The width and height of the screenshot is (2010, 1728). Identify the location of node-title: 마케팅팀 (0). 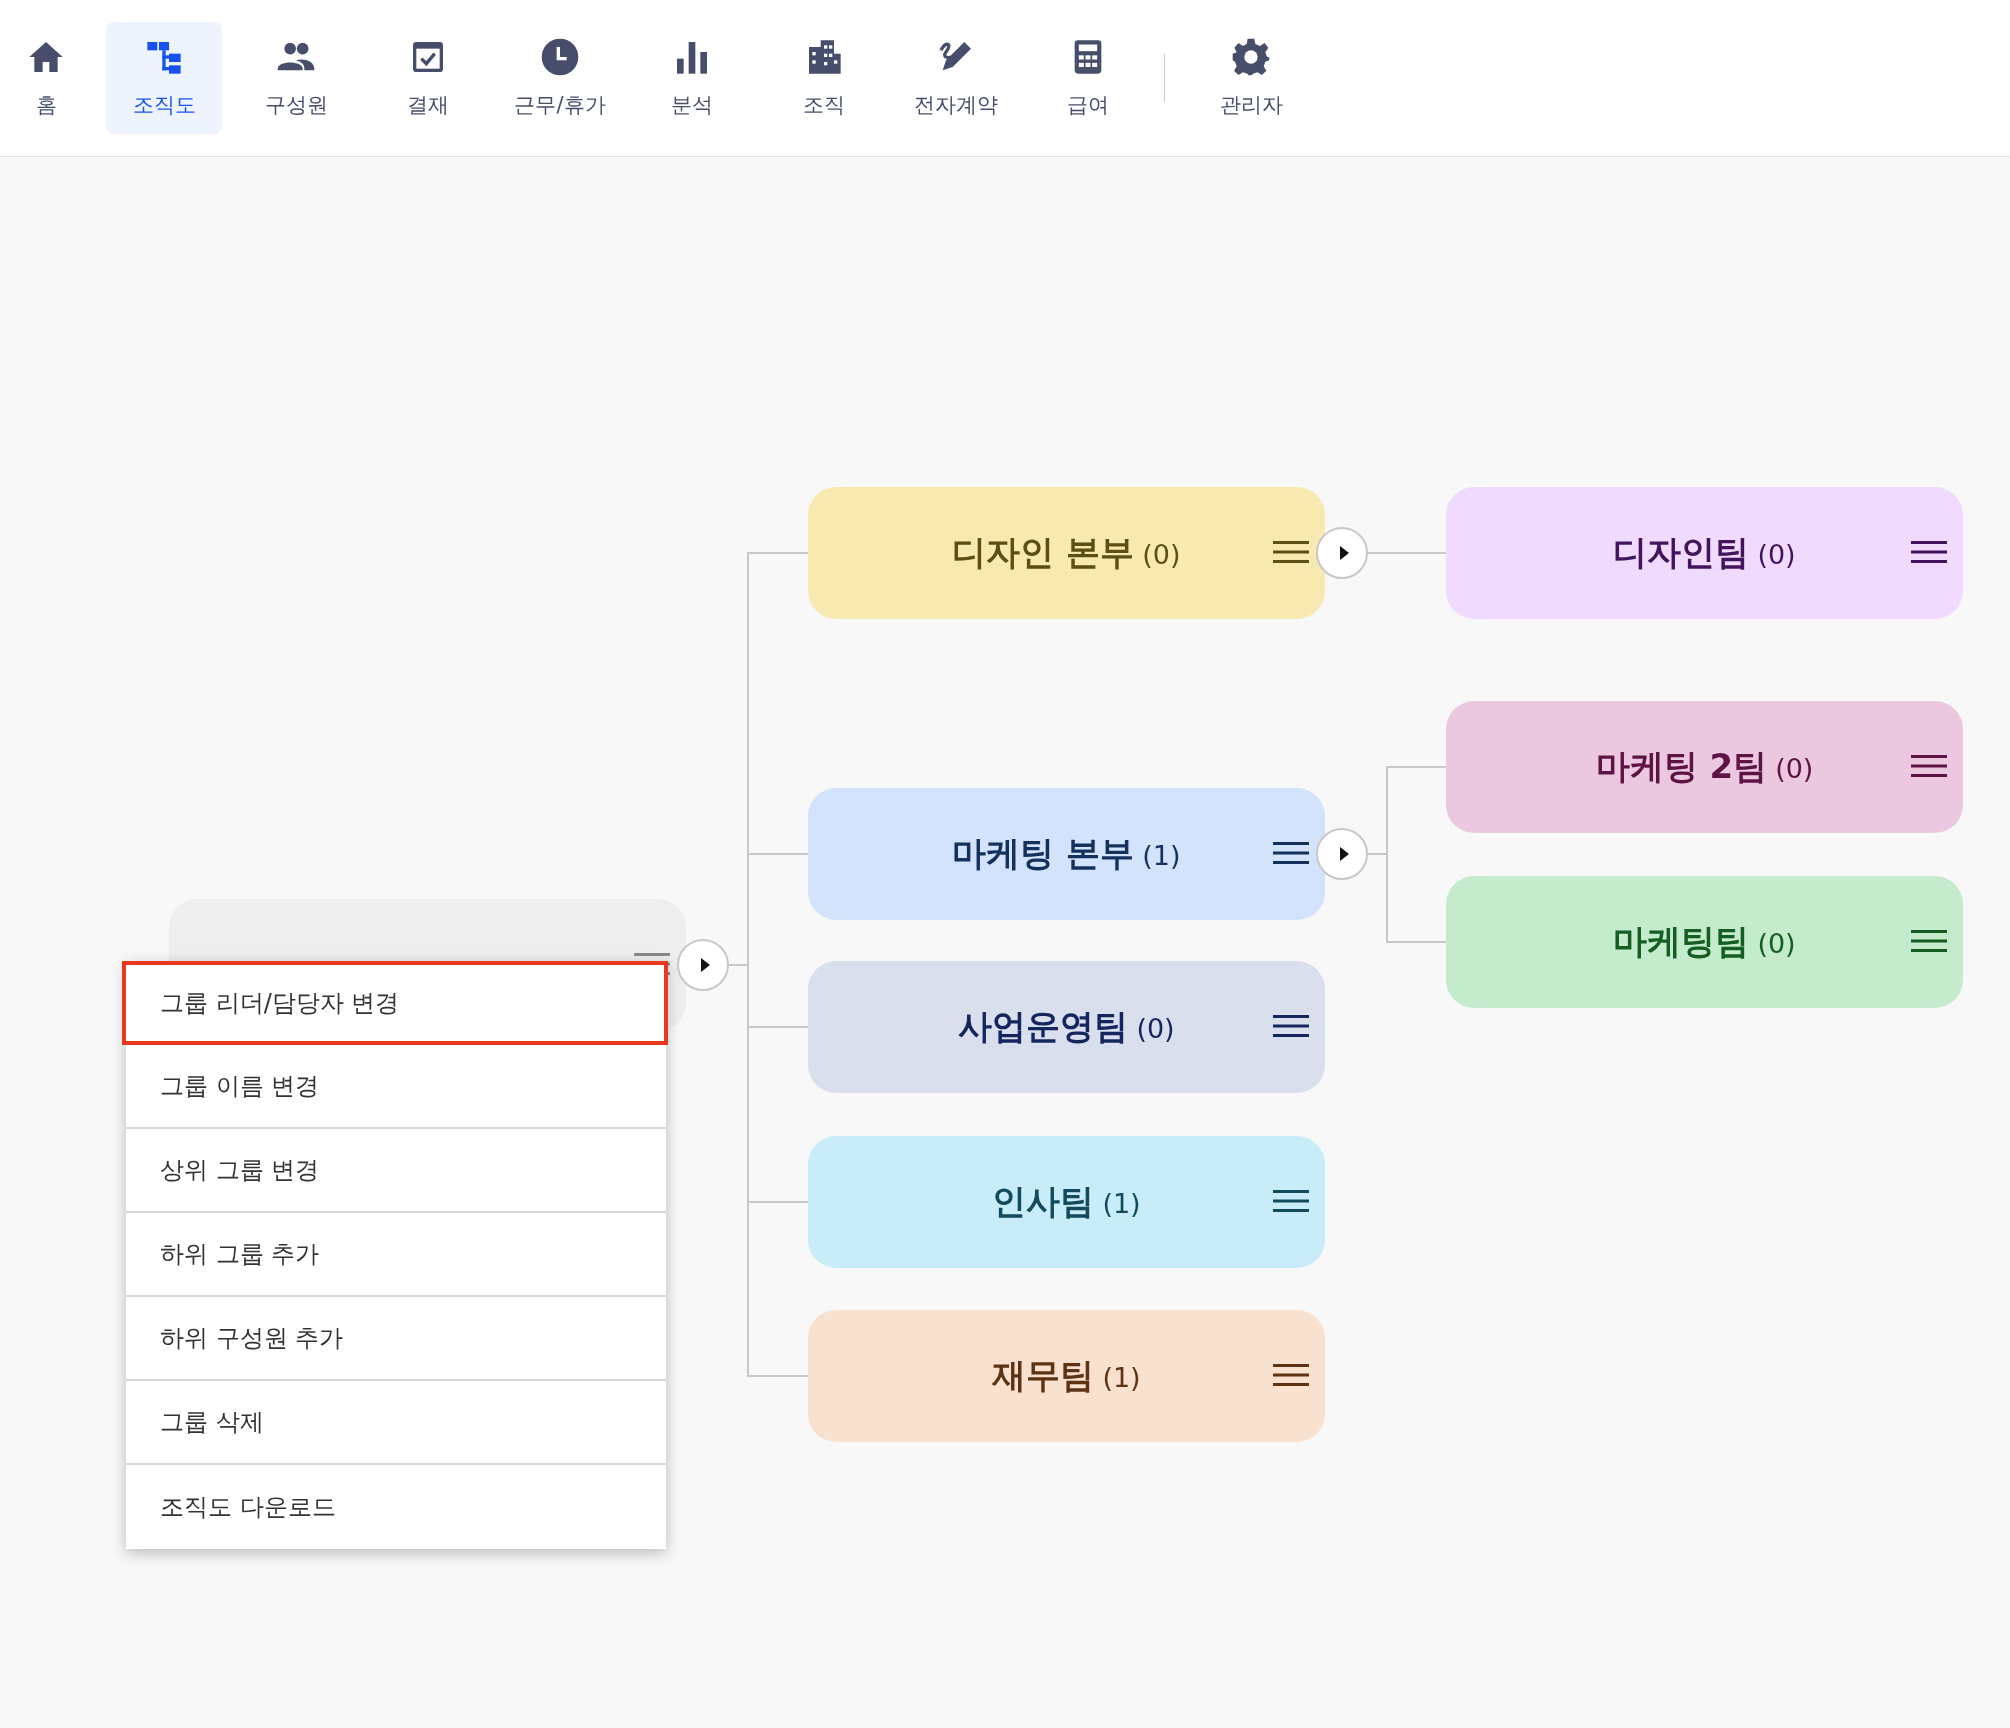
(1704, 941).